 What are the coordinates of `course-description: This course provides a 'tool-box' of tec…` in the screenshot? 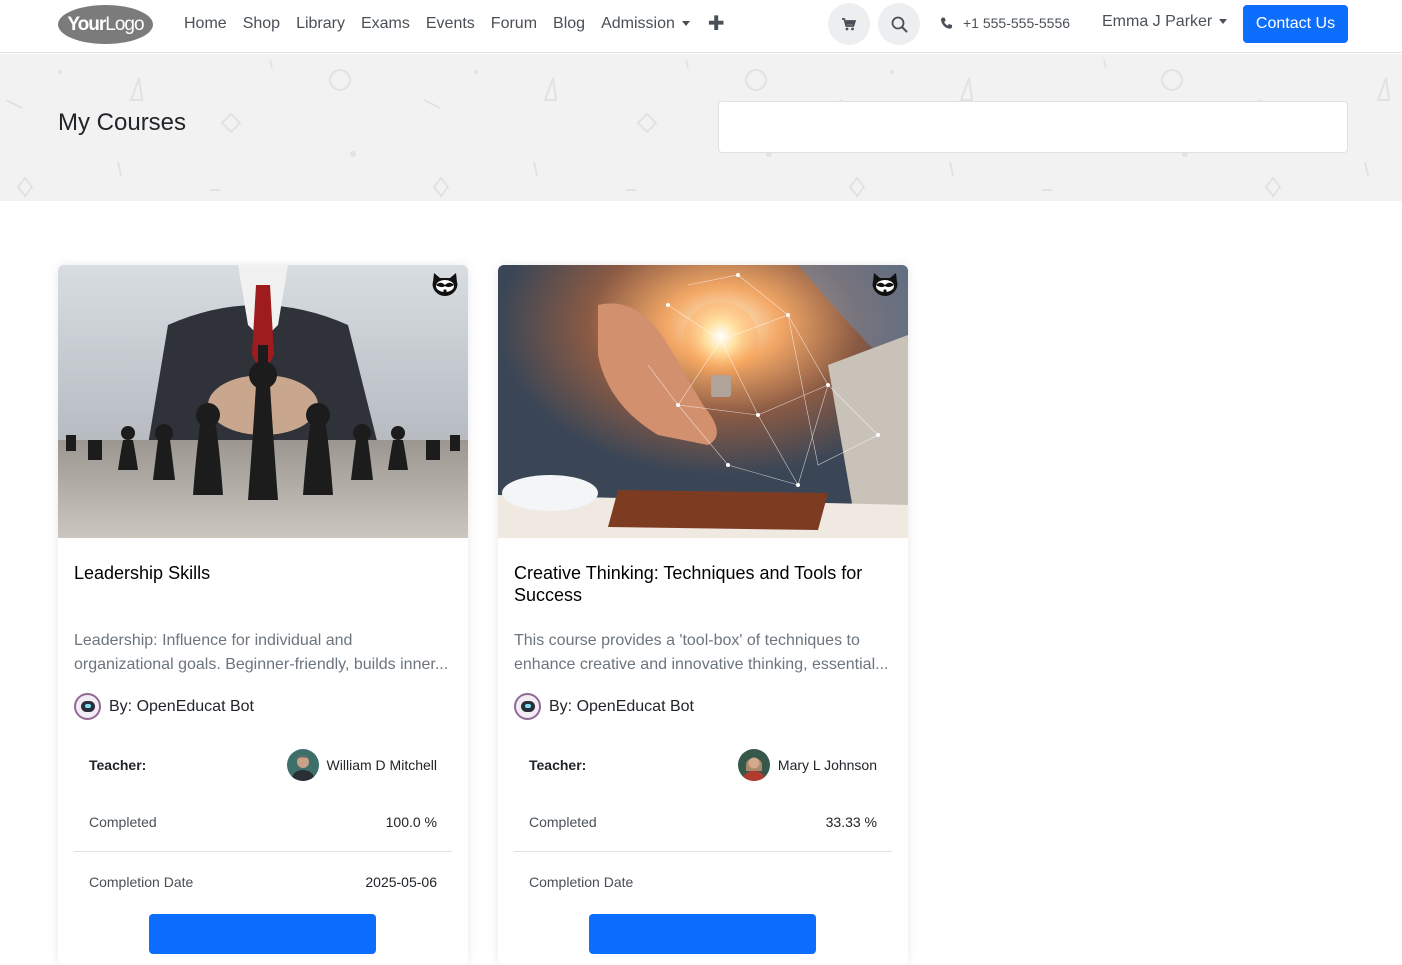 It's located at (701, 652).